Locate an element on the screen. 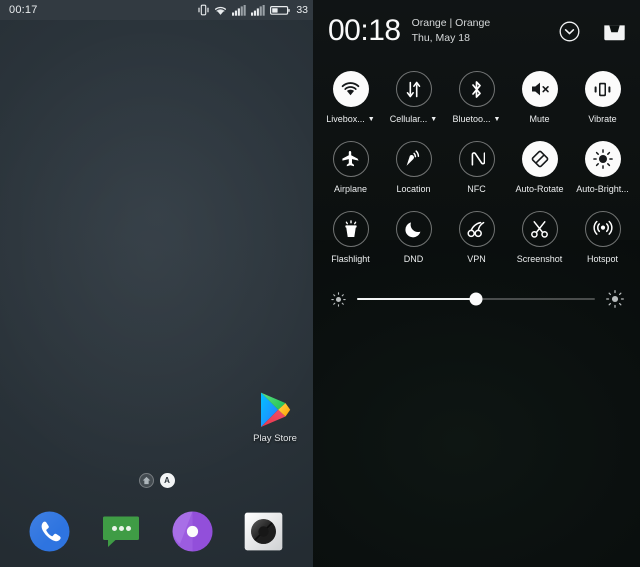 The height and width of the screenshot is (567, 640). tile-label-wrap: Screenshot is located at coordinates (540, 259).